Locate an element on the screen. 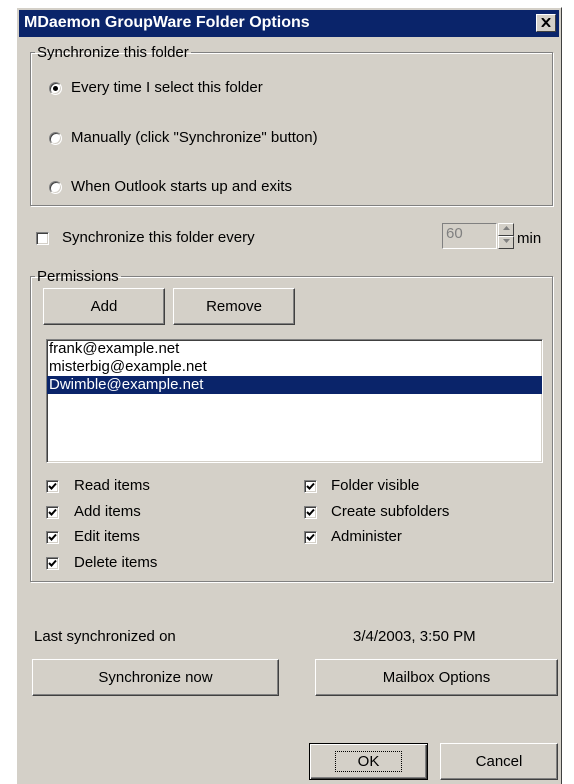  checkbox-label: Read items is located at coordinates (112, 485).